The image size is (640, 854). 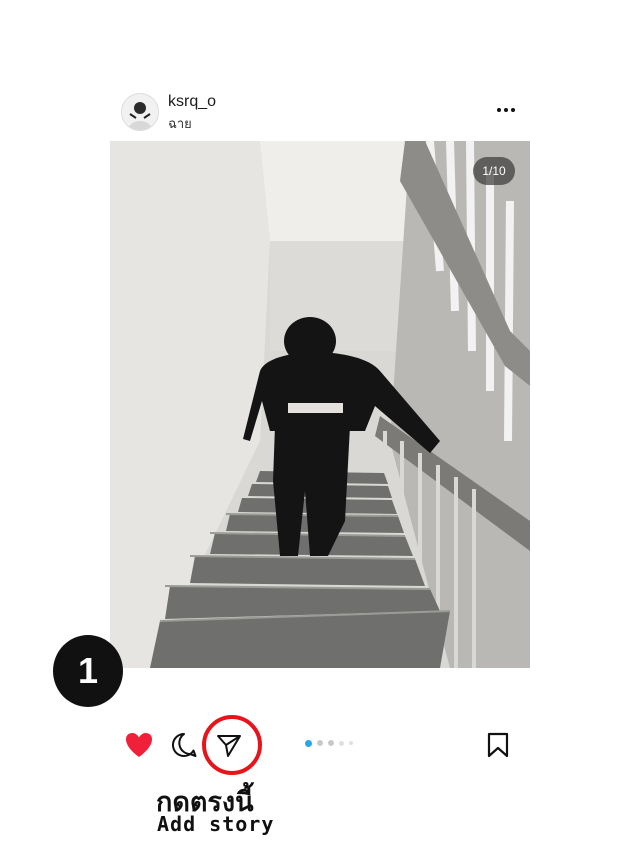 I want to click on step-number-badge: 1, so click(x=88, y=671).